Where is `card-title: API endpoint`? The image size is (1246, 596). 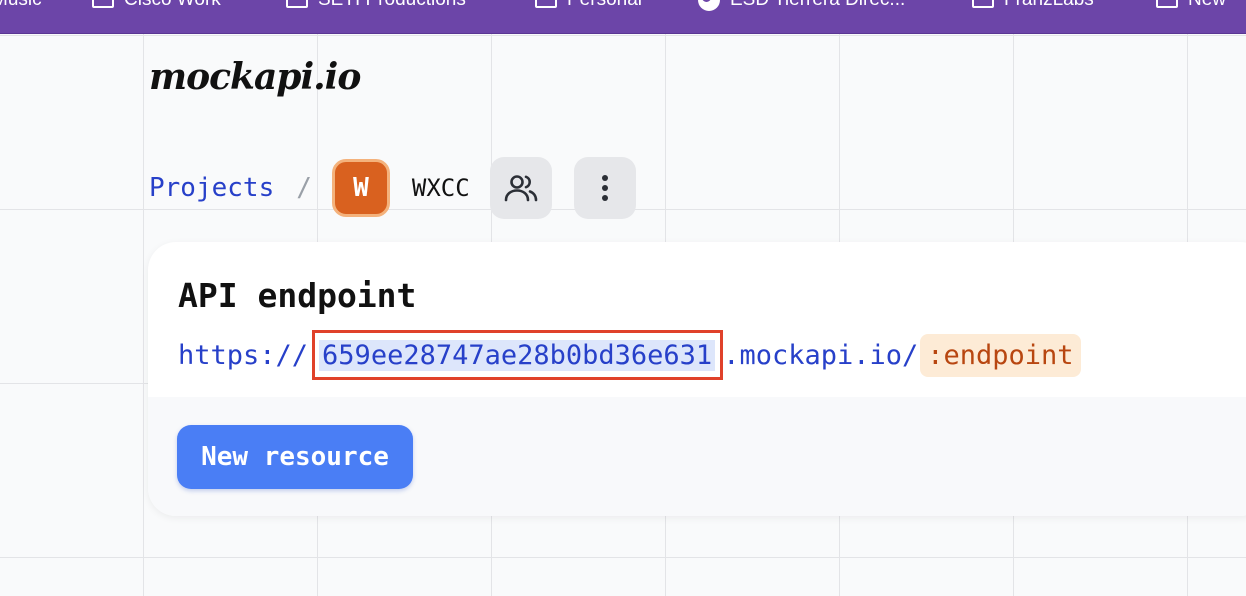 card-title: API endpoint is located at coordinates (297, 295).